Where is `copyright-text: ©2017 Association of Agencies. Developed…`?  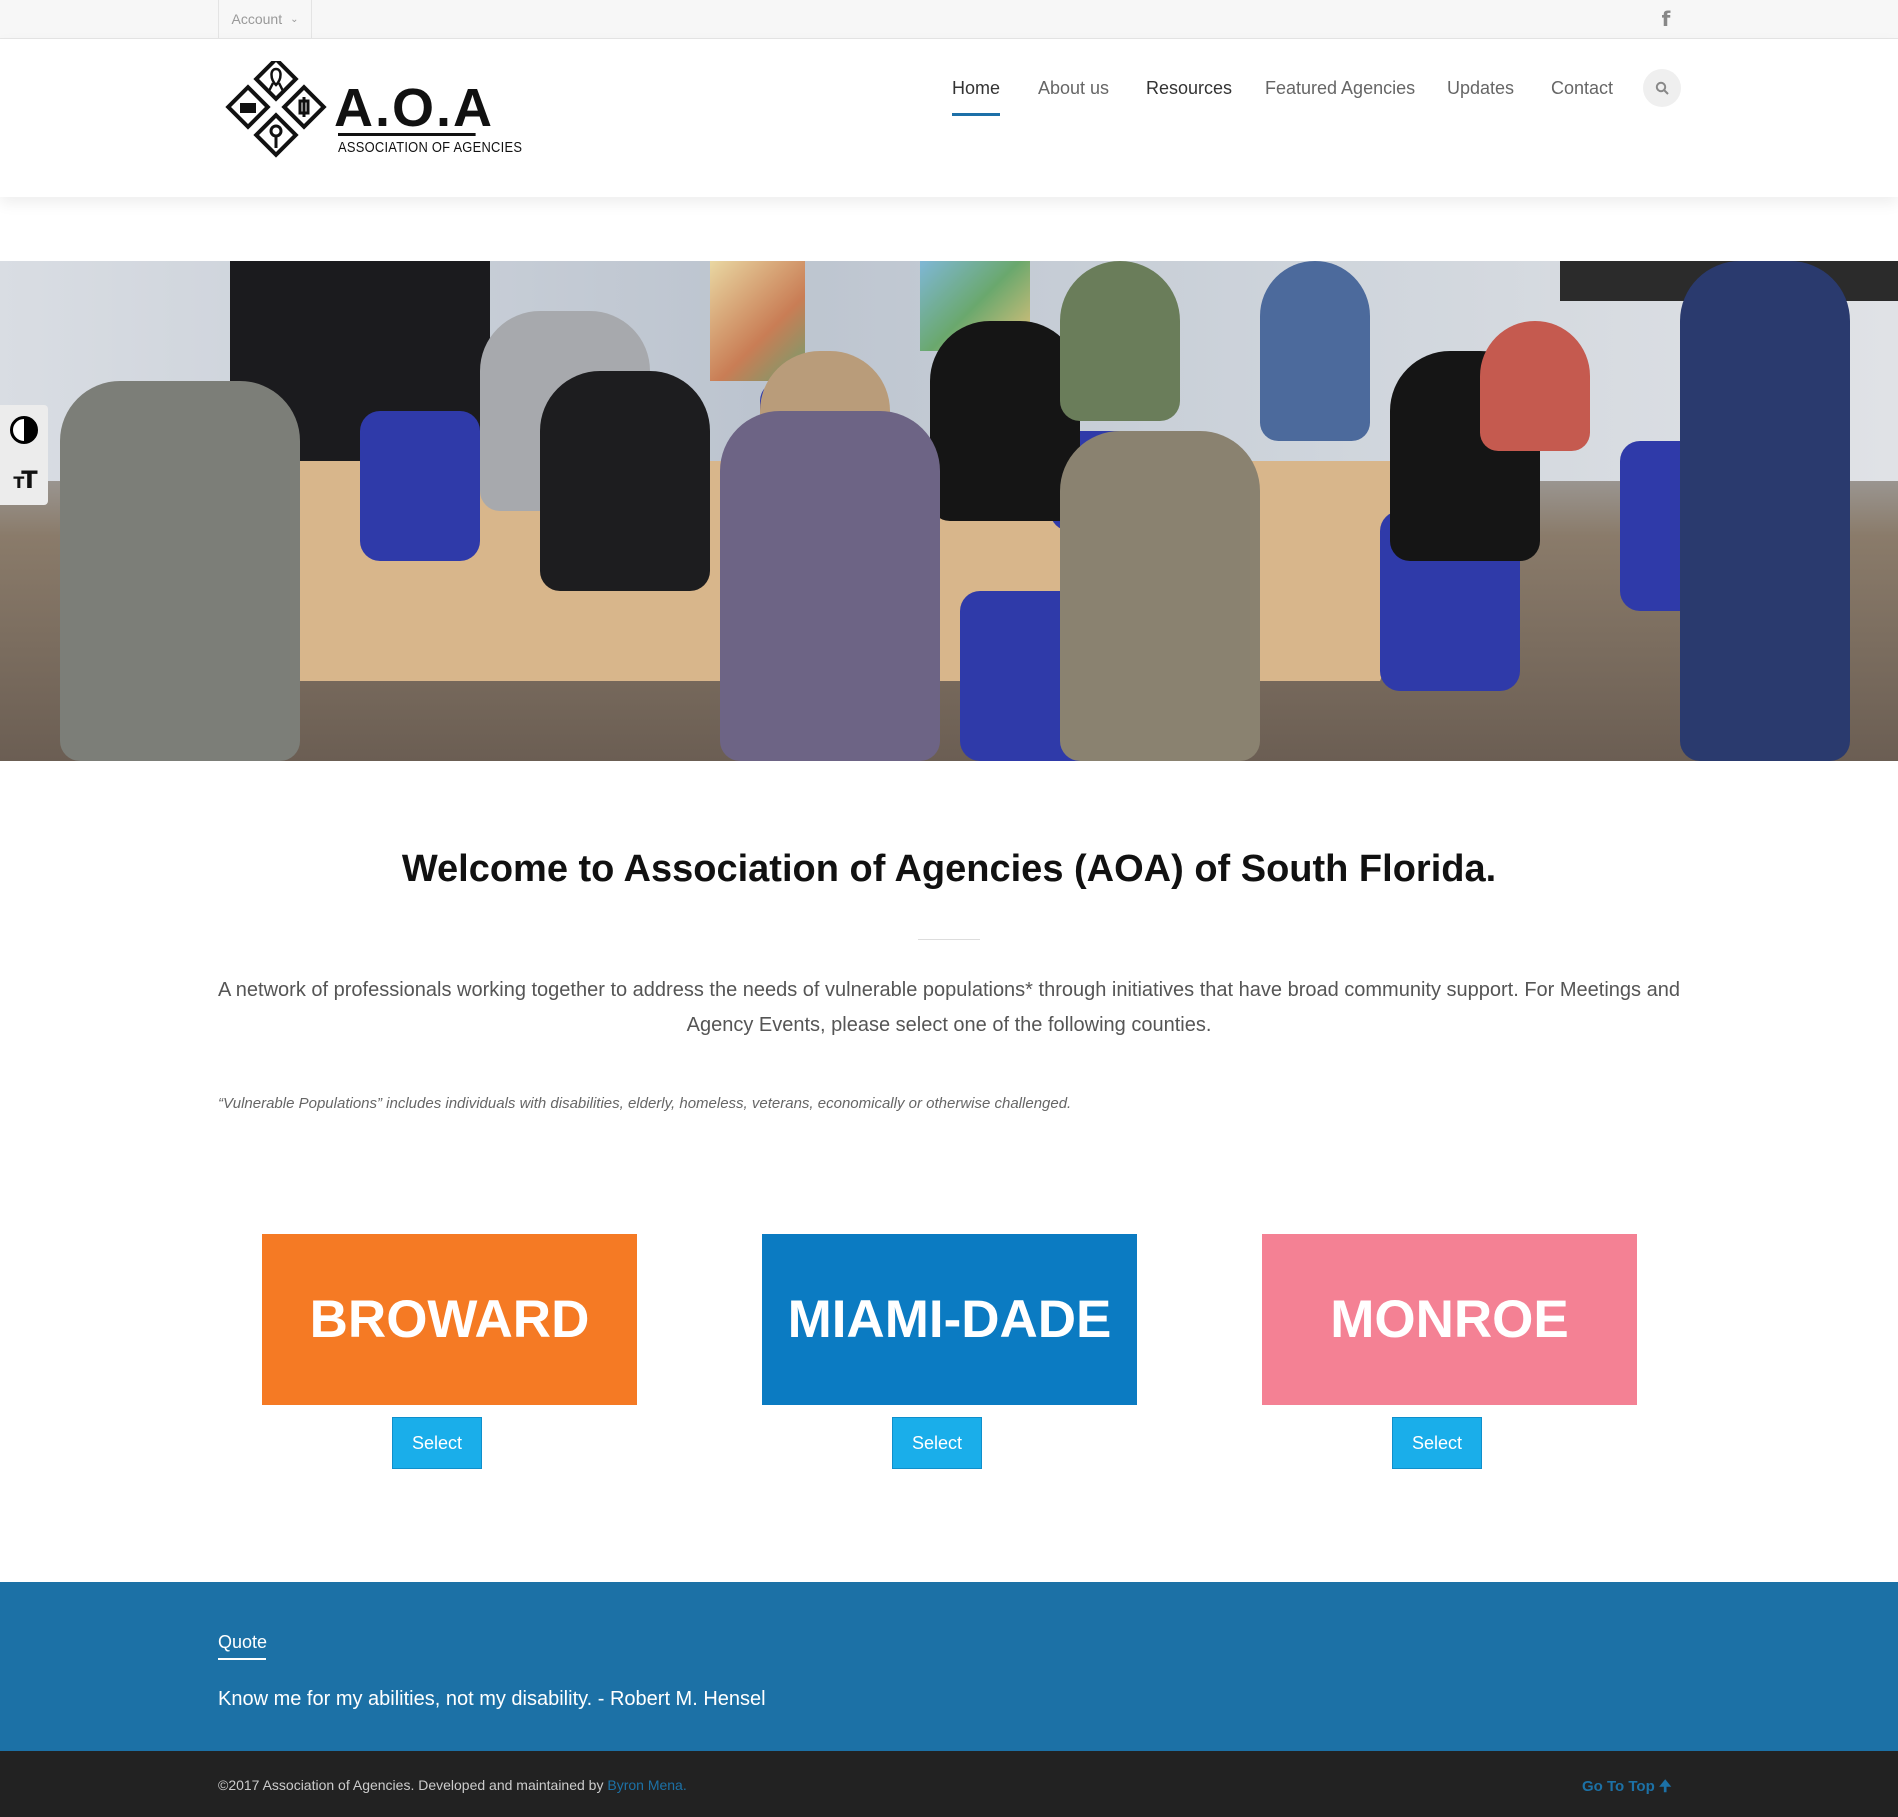
copyright-text: ©2017 Association of Agencies. Developed… is located at coordinates (452, 1785).